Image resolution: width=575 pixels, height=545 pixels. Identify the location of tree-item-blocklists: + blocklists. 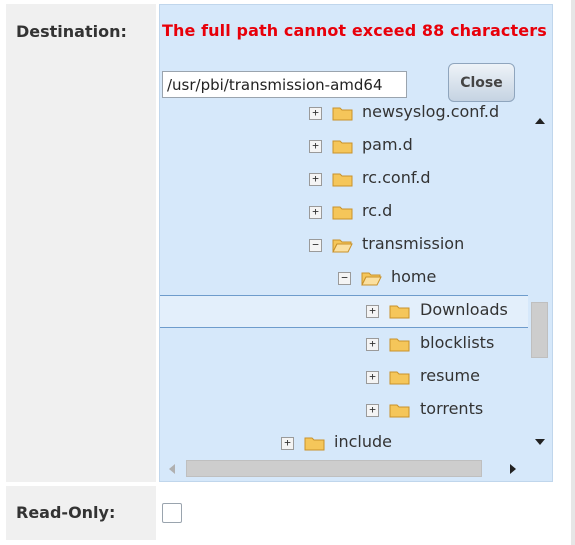
(344, 344).